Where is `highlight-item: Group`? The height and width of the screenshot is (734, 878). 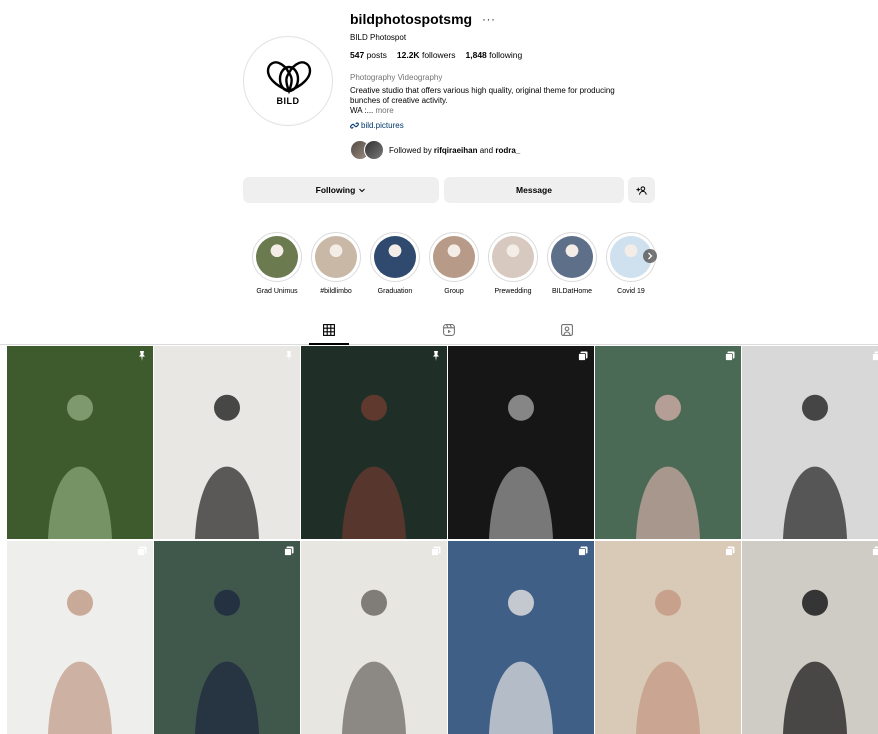
highlight-item: Group is located at coordinates (454, 263).